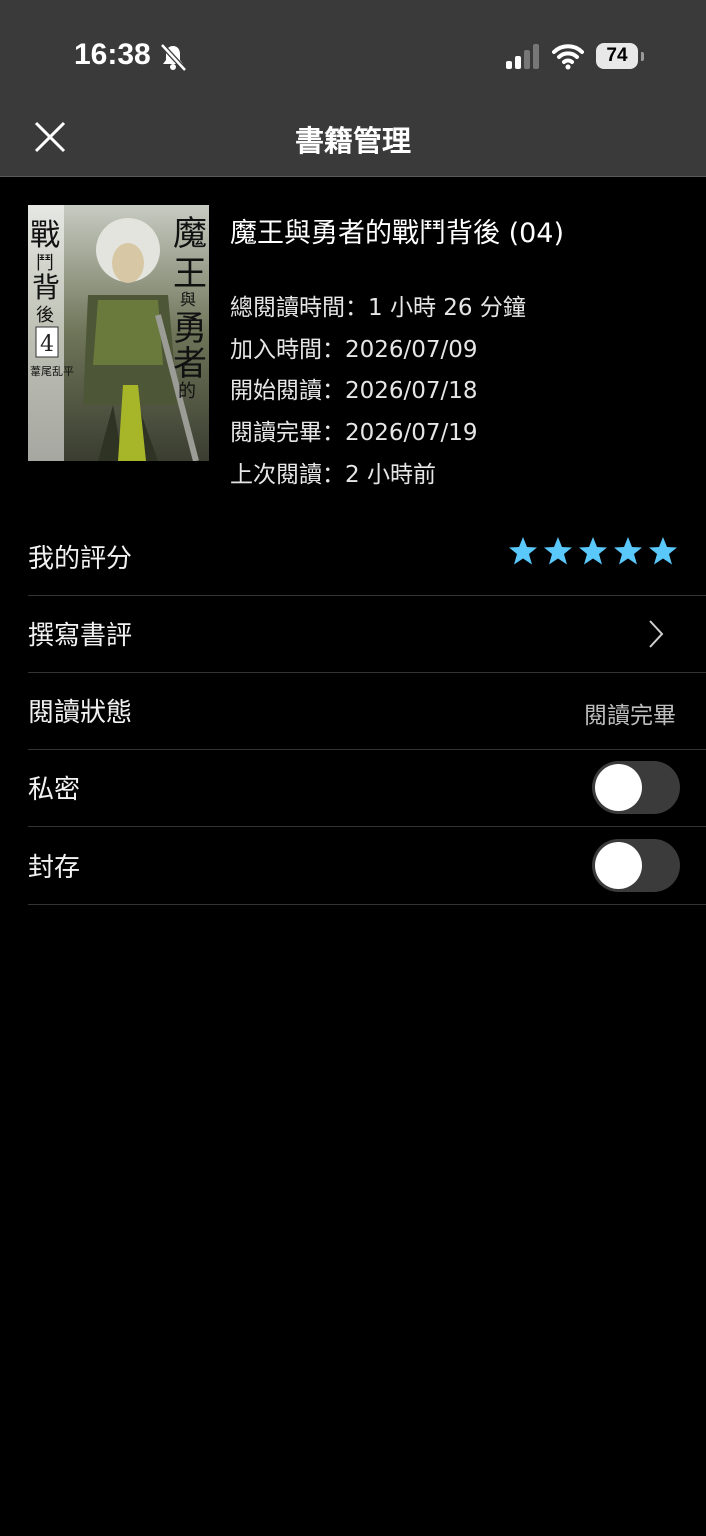  Describe the element at coordinates (367, 711) in the screenshot. I see `reading-status-row: 閱讀狀態 閱讀完畢` at that location.